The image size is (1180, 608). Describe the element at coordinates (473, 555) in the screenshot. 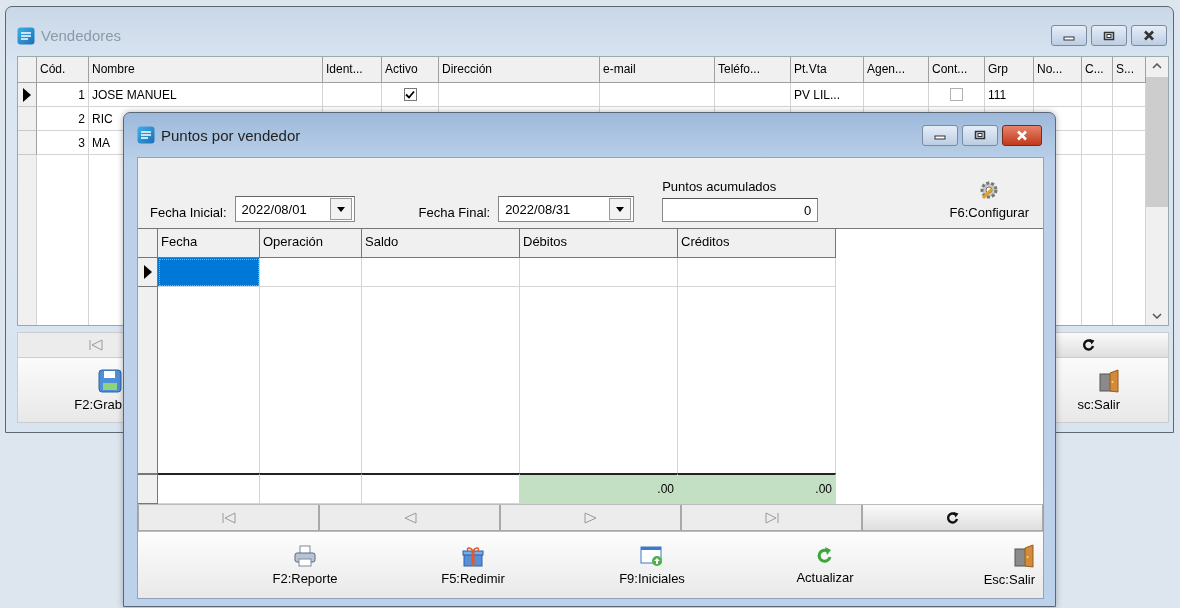

I see `gift-icon` at that location.